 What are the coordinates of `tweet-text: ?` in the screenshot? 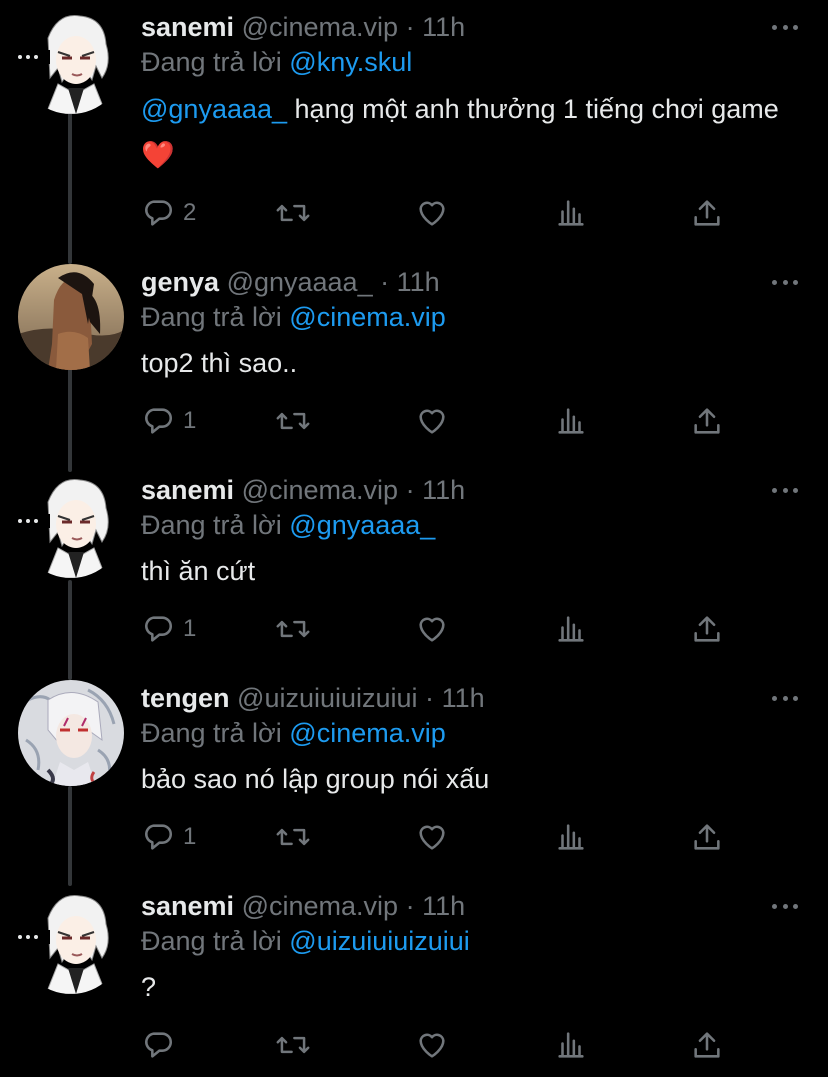 It's located at (461, 987).